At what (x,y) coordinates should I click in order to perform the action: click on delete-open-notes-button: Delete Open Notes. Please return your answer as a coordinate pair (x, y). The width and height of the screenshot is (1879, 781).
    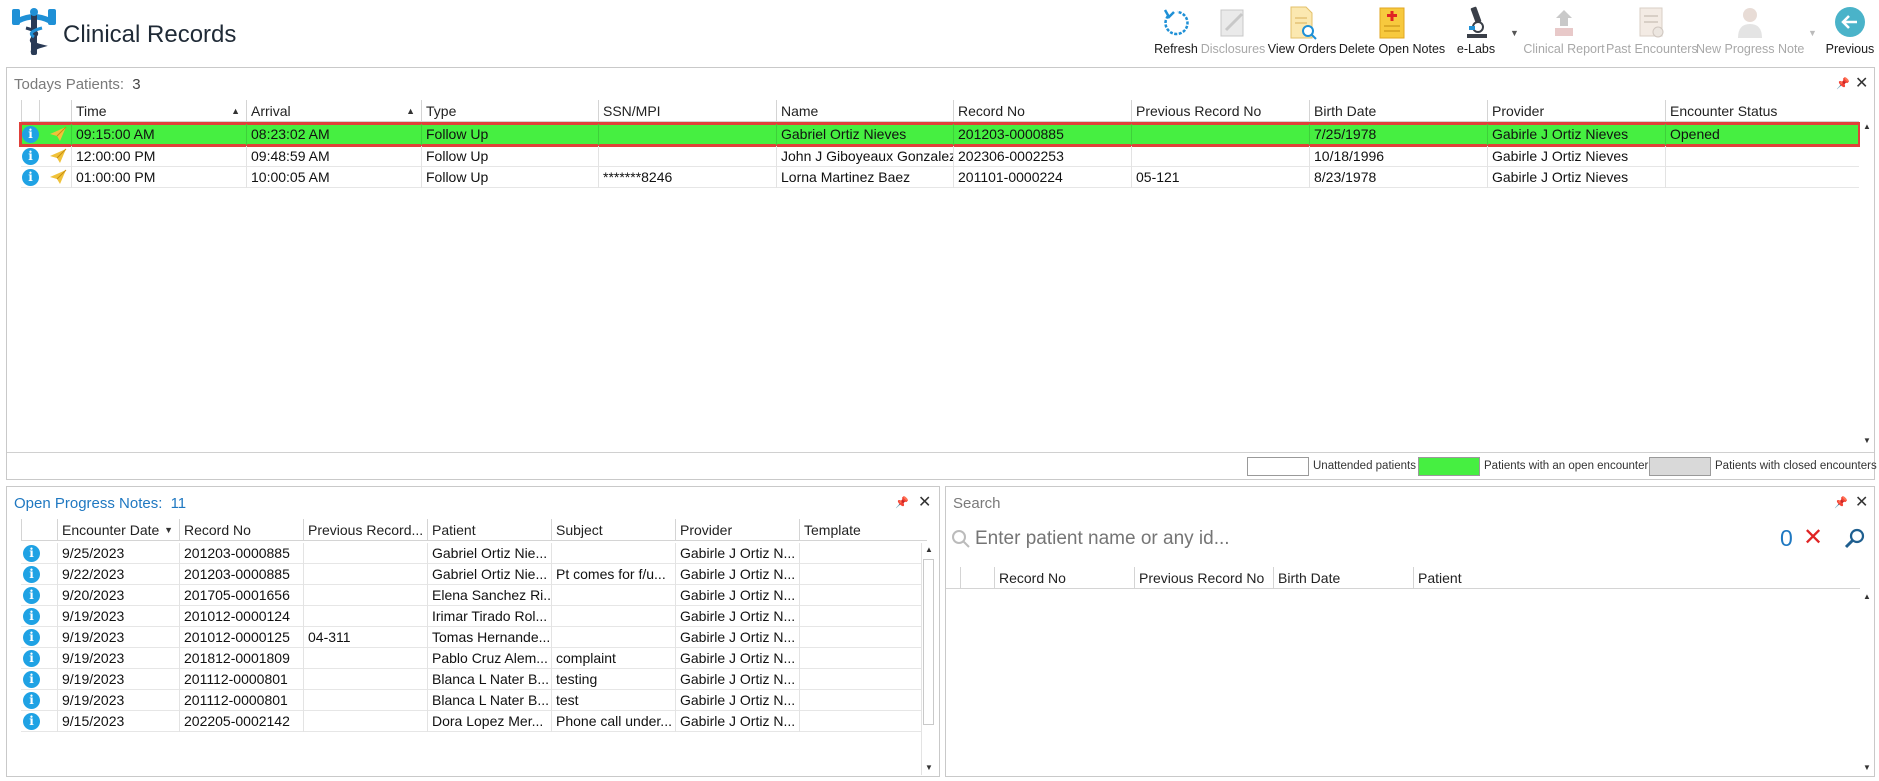
    Looking at the image, I should click on (1392, 32).